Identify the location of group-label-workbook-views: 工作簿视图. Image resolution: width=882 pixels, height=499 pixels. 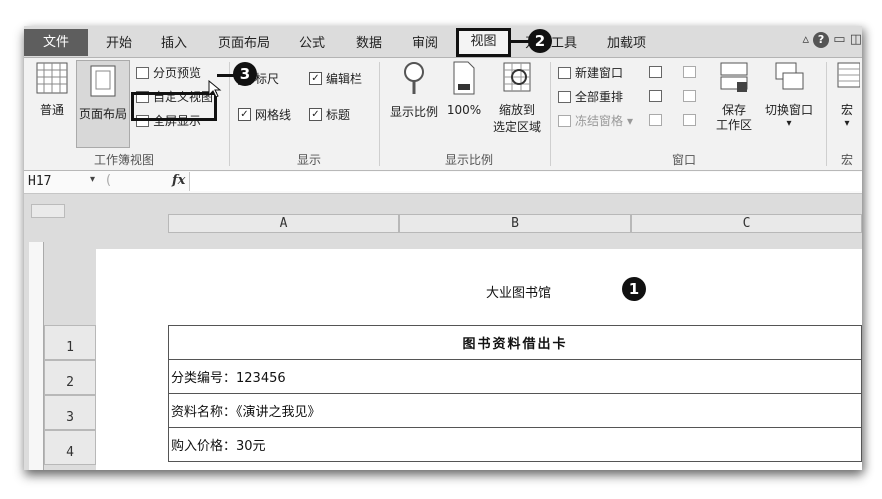
(123, 160).